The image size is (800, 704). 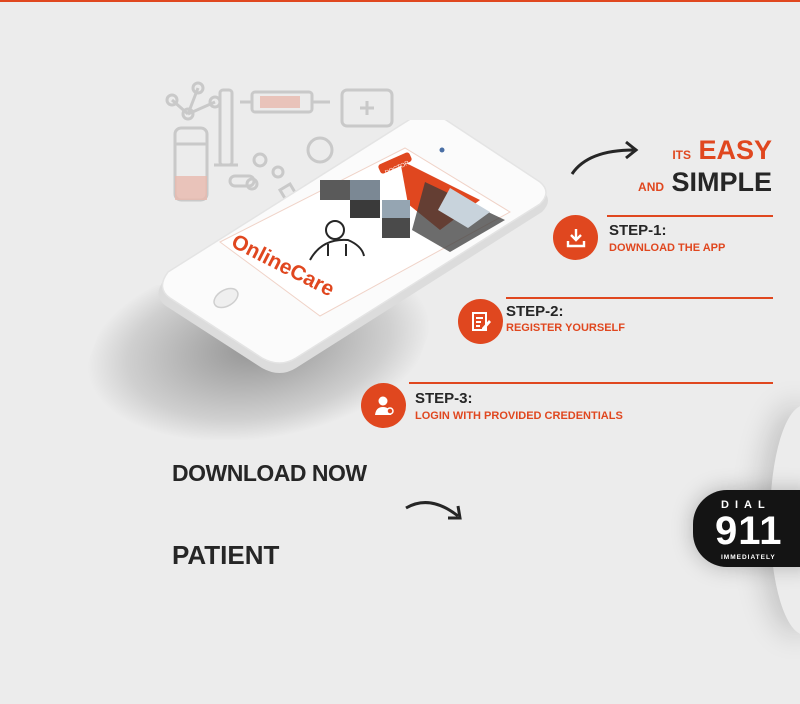 I want to click on simple-word: SIMPLE, so click(x=721, y=182).